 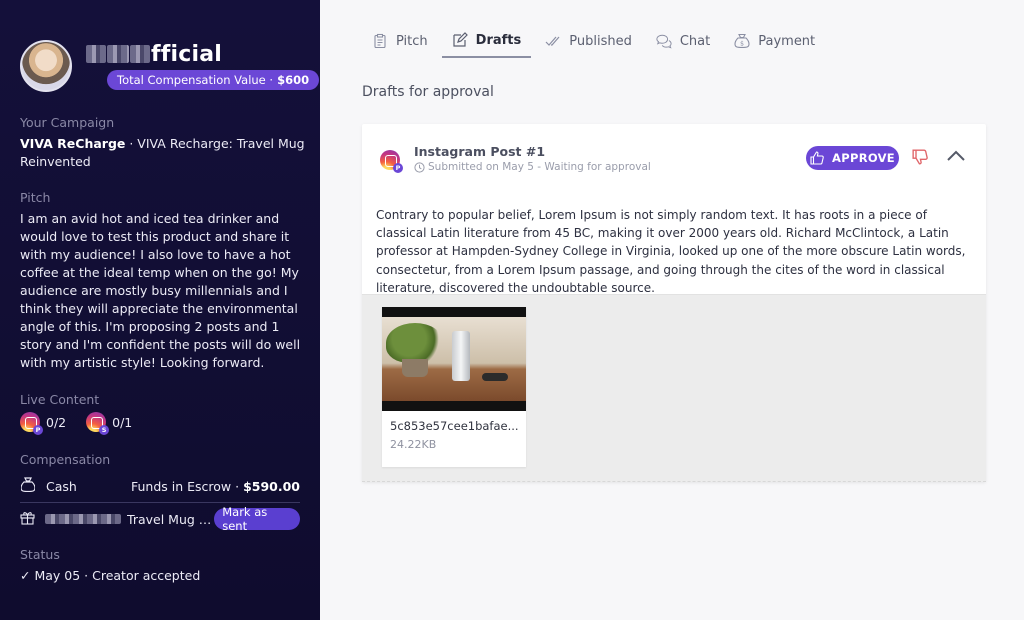 What do you see at coordinates (35, 197) in the screenshot?
I see `pitch-label: Pitch` at bounding box center [35, 197].